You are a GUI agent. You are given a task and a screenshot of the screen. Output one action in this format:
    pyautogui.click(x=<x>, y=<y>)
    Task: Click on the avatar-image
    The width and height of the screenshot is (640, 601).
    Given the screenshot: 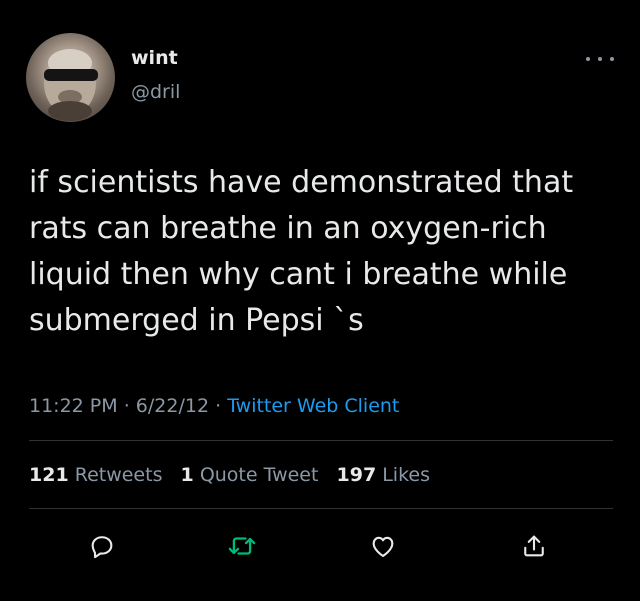 What is the action you would take?
    pyautogui.click(x=71, y=85)
    